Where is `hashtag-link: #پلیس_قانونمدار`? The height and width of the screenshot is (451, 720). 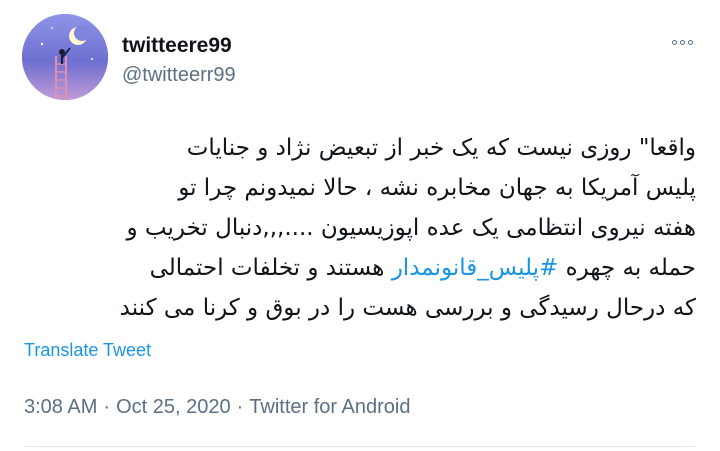
hashtag-link: #پلیس_قانونمدار is located at coordinates (475, 268).